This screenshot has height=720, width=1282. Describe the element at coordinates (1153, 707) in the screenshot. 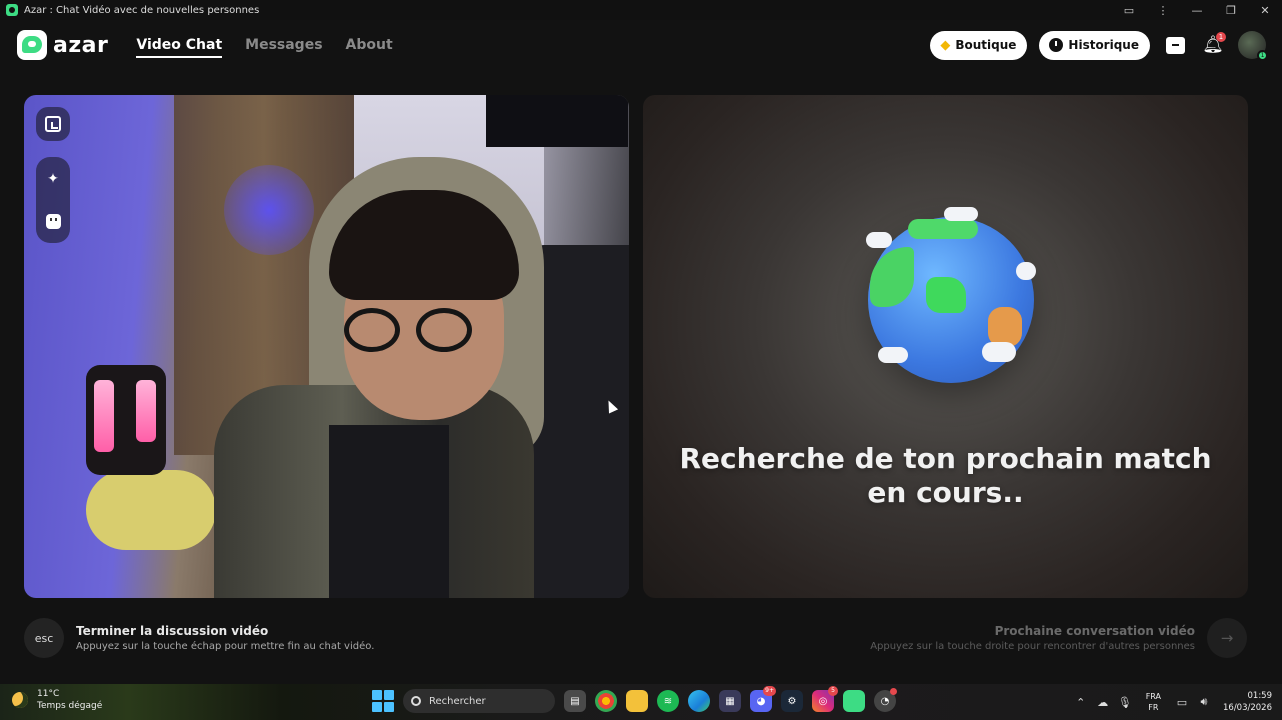

I see `language-secondary: FR` at that location.